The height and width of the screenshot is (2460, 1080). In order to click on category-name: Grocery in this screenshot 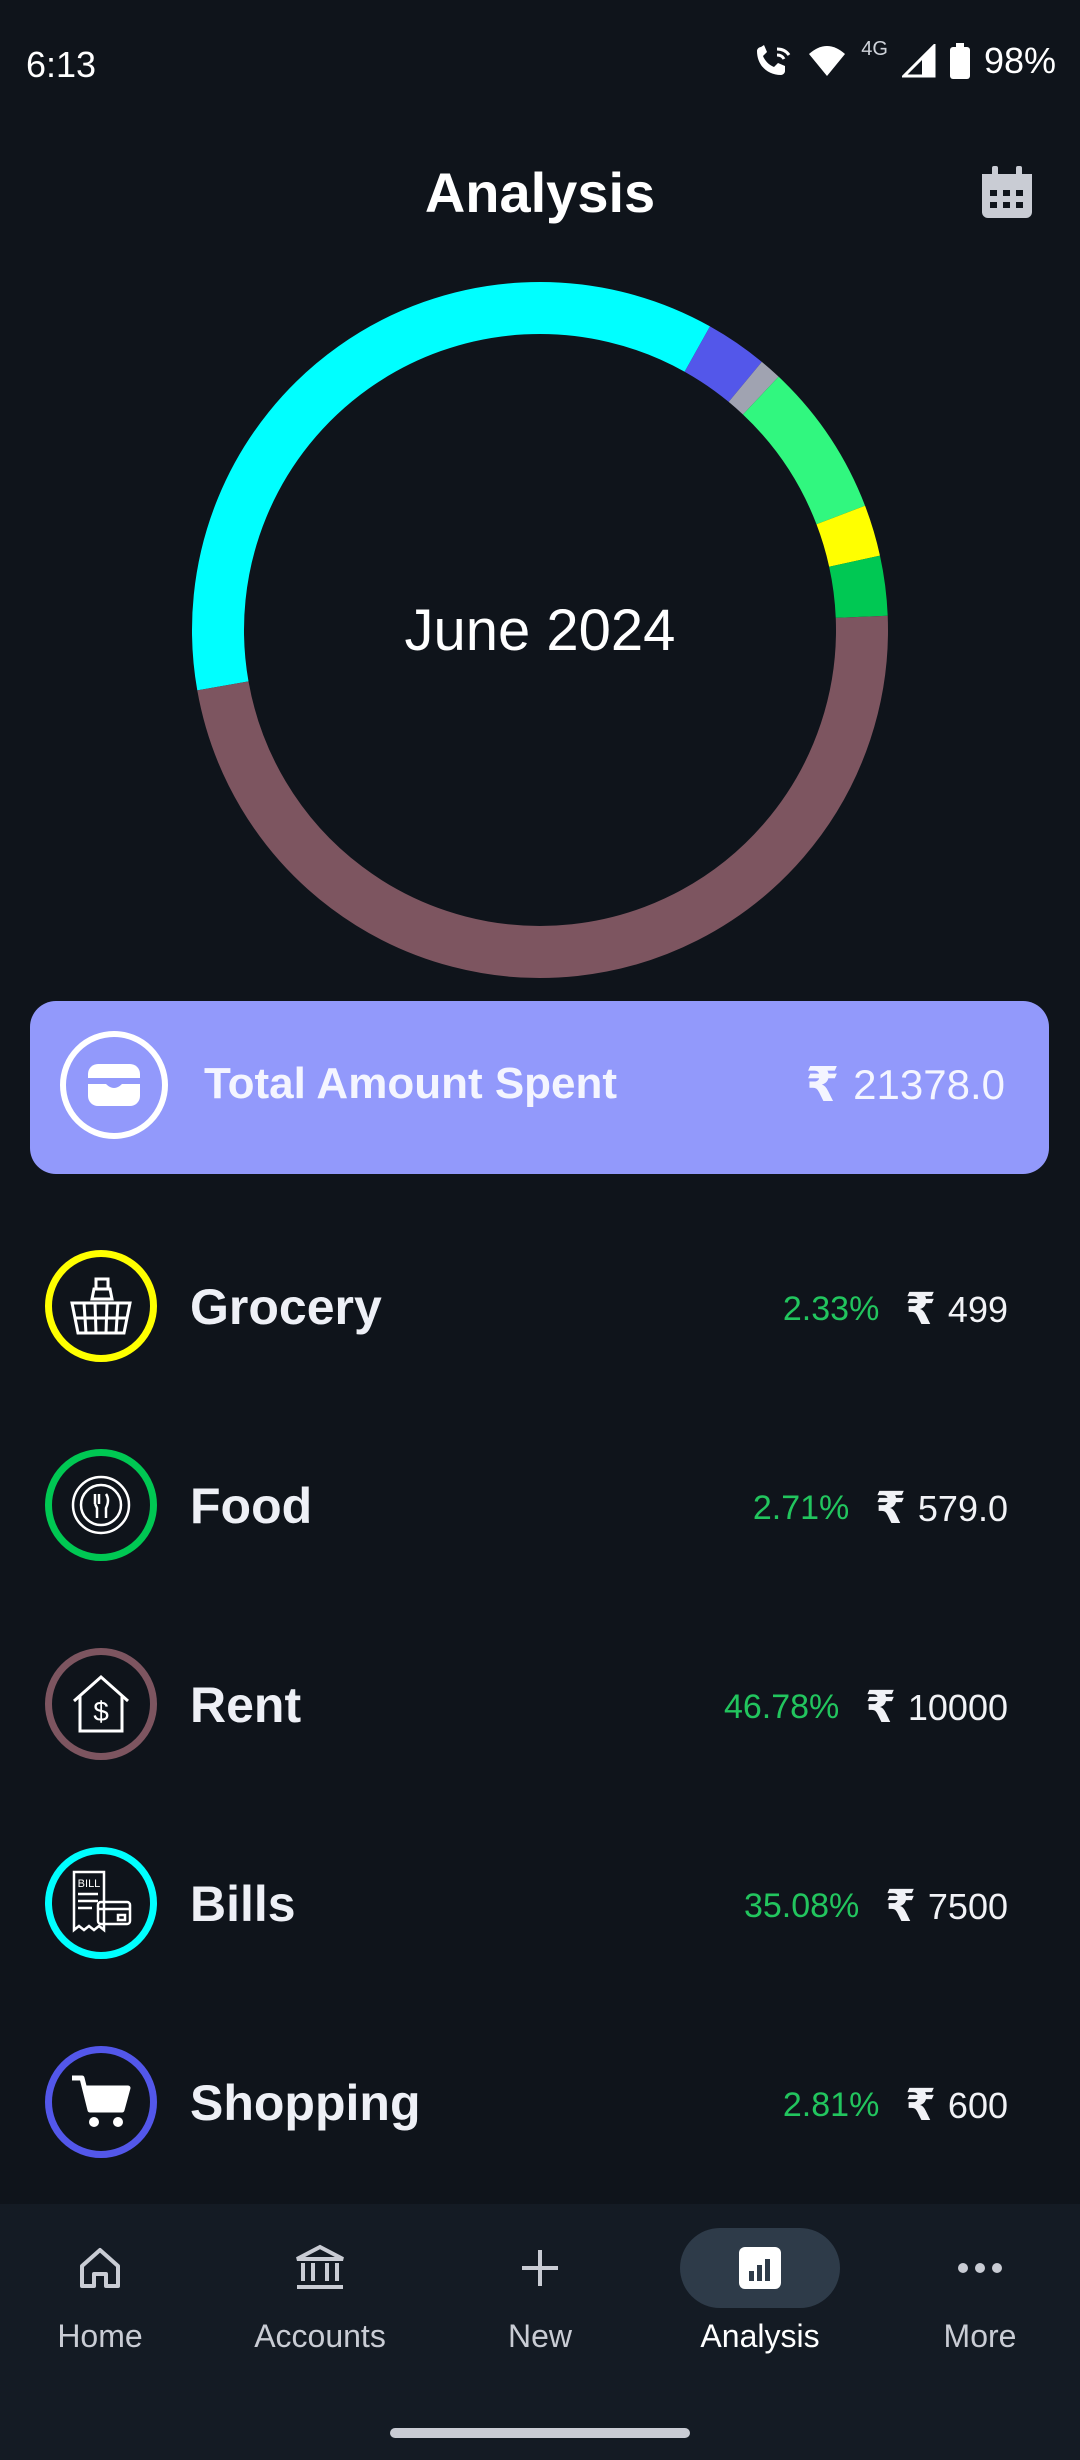, I will do `click(286, 1307)`.